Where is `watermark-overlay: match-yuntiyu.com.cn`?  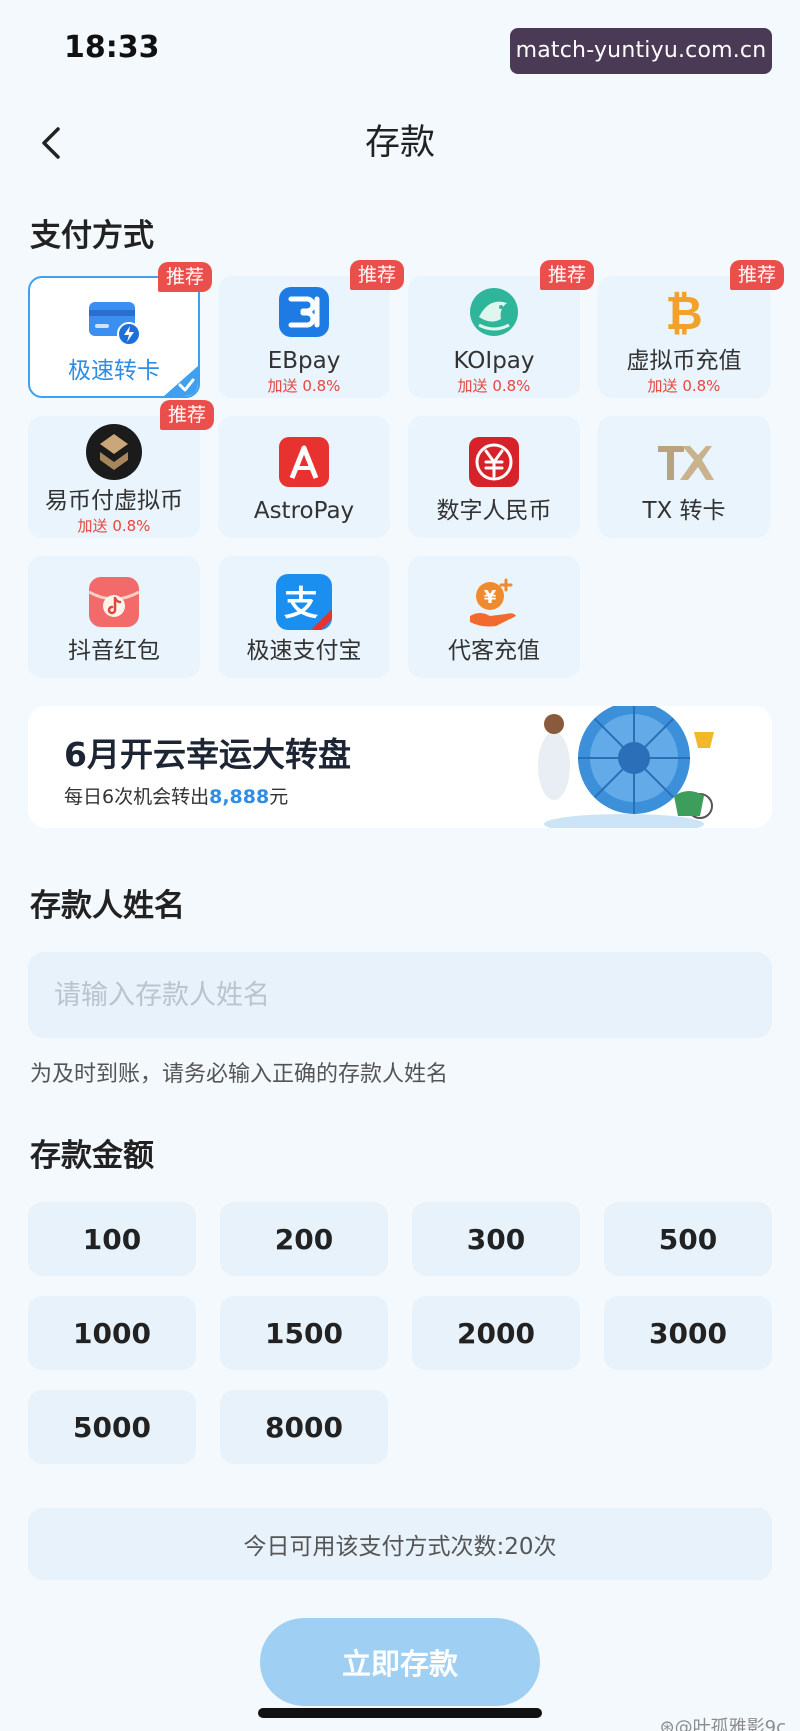
watermark-overlay: match-yuntiyu.com.cn is located at coordinates (641, 51).